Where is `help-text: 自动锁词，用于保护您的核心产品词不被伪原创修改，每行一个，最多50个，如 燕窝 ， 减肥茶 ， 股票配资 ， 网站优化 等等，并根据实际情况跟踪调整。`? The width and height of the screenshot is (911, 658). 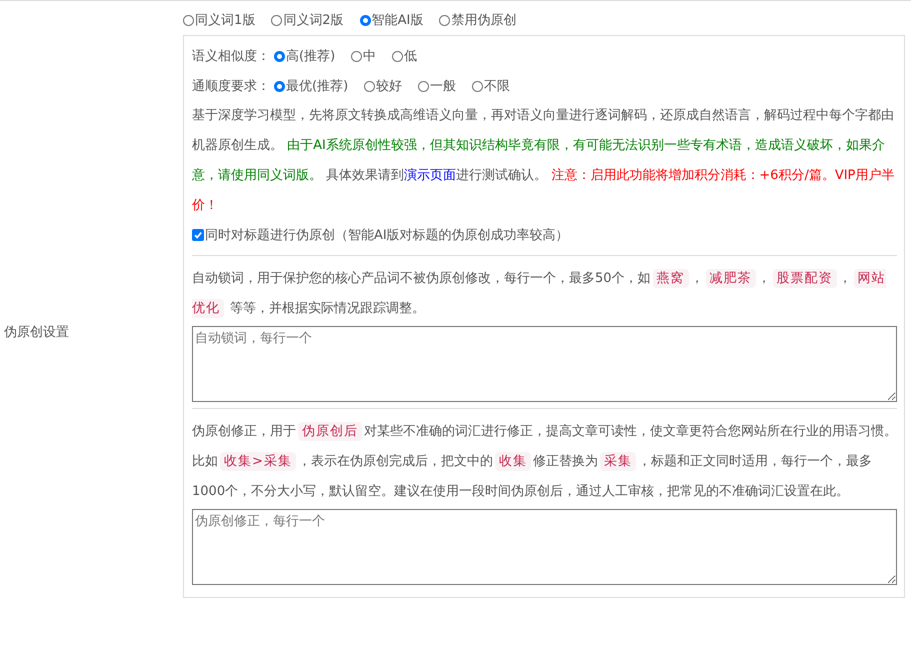
help-text: 自动锁词，用于保护您的核心产品词不被伪原创修改，每行一个，最多50个，如 燕窝 ， 减肥茶 ， 股票配资 ， 网站优化 等等，并根据实际情况跟踪调整。 is located at coordinates (539, 294).